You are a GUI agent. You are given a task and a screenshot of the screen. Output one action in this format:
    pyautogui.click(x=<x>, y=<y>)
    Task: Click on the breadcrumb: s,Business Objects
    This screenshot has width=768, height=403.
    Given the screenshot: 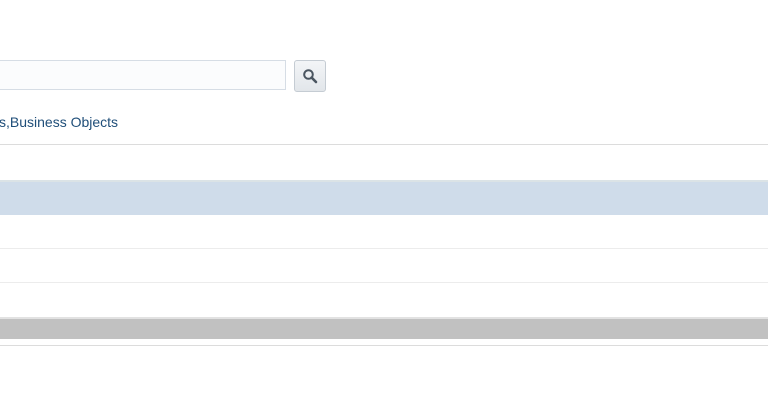 What is the action you would take?
    pyautogui.click(x=59, y=122)
    